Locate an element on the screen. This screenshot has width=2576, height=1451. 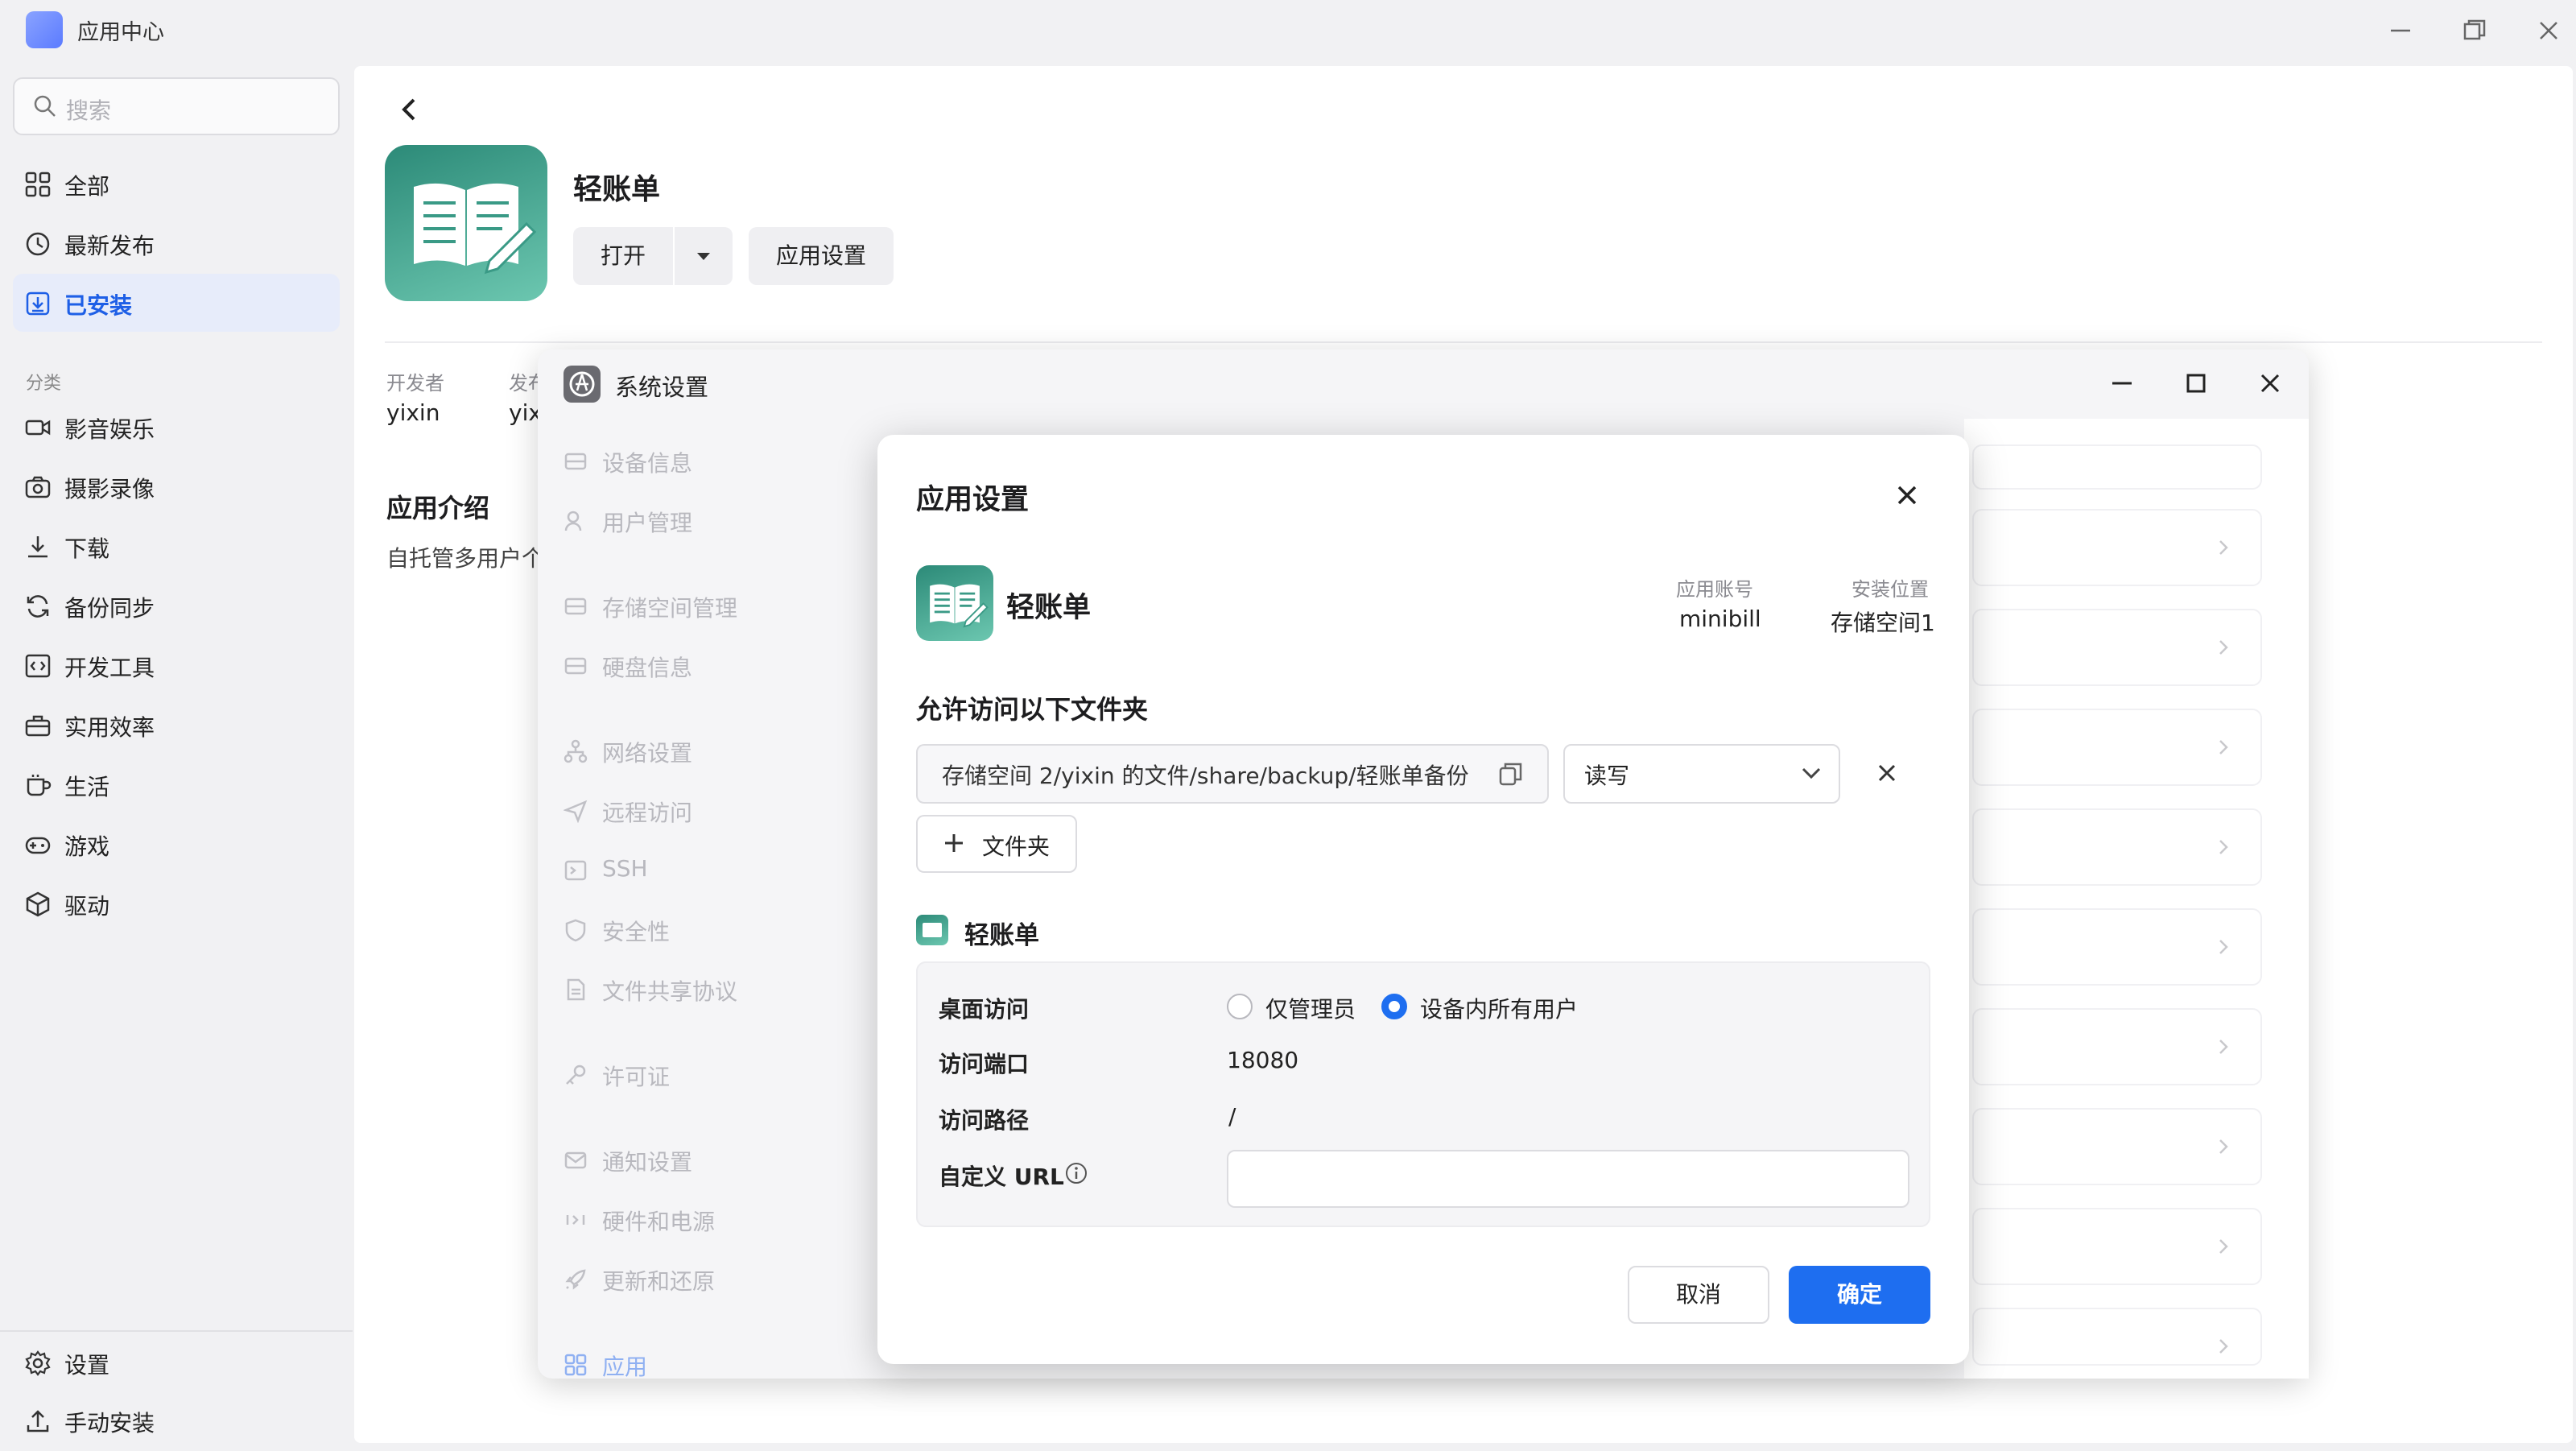
sys-menu-file-sharing: 文件共享协议 is located at coordinates (669, 990).